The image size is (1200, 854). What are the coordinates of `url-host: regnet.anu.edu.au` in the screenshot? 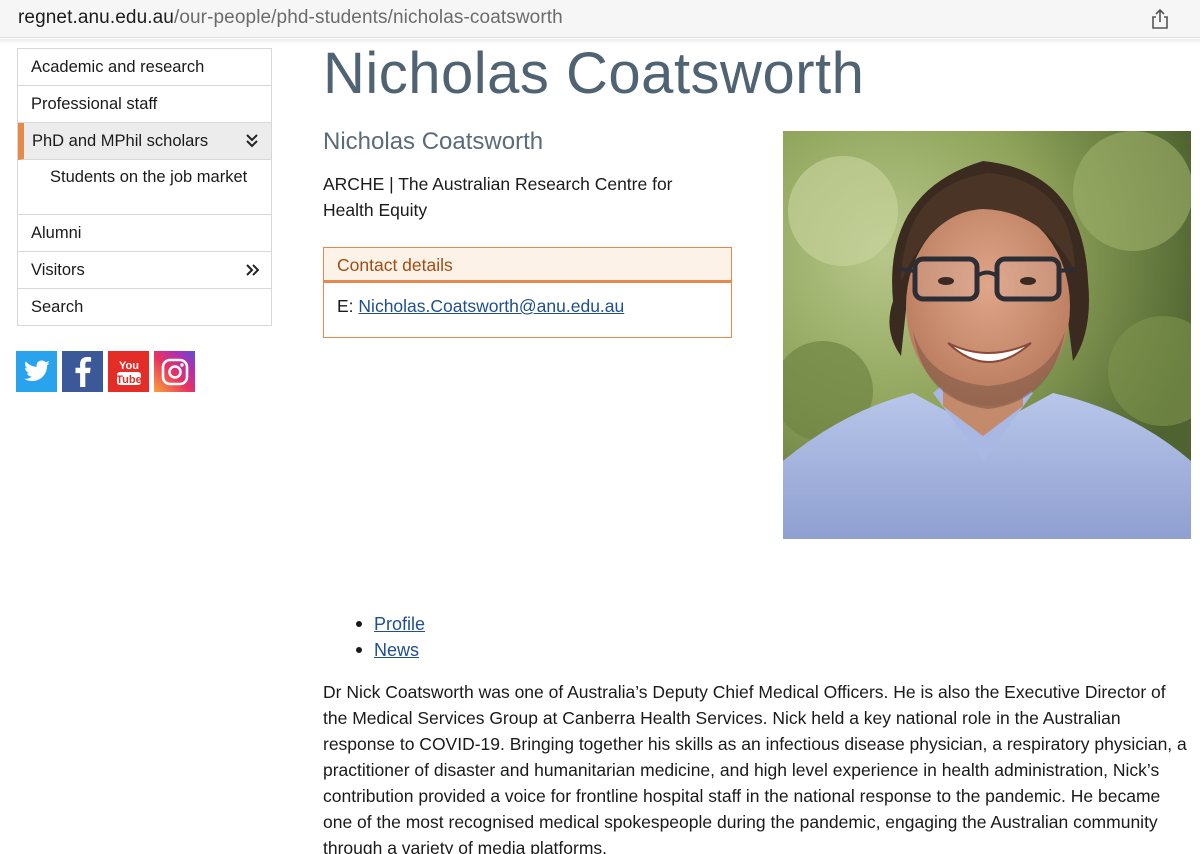 It's located at (96, 17).